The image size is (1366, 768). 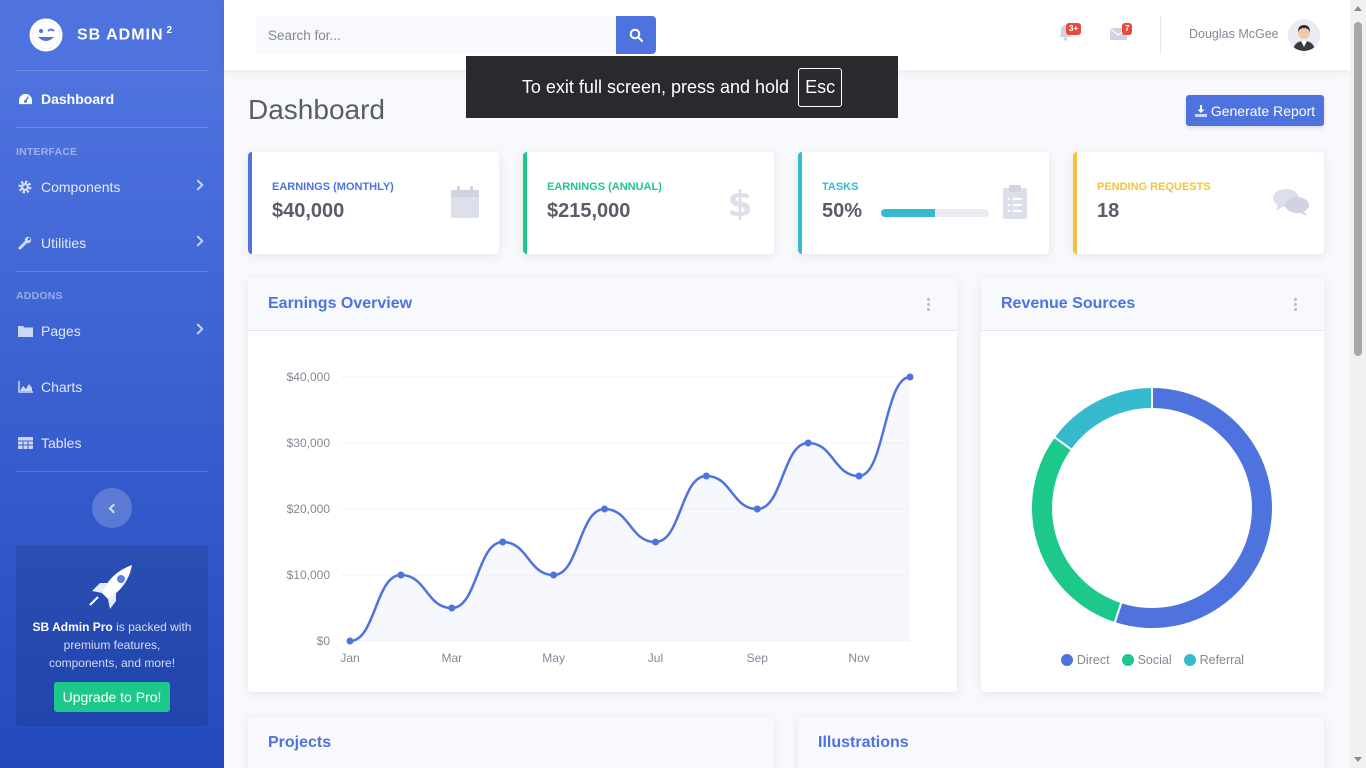 I want to click on x-tick-label: Nov, so click(x=858, y=658).